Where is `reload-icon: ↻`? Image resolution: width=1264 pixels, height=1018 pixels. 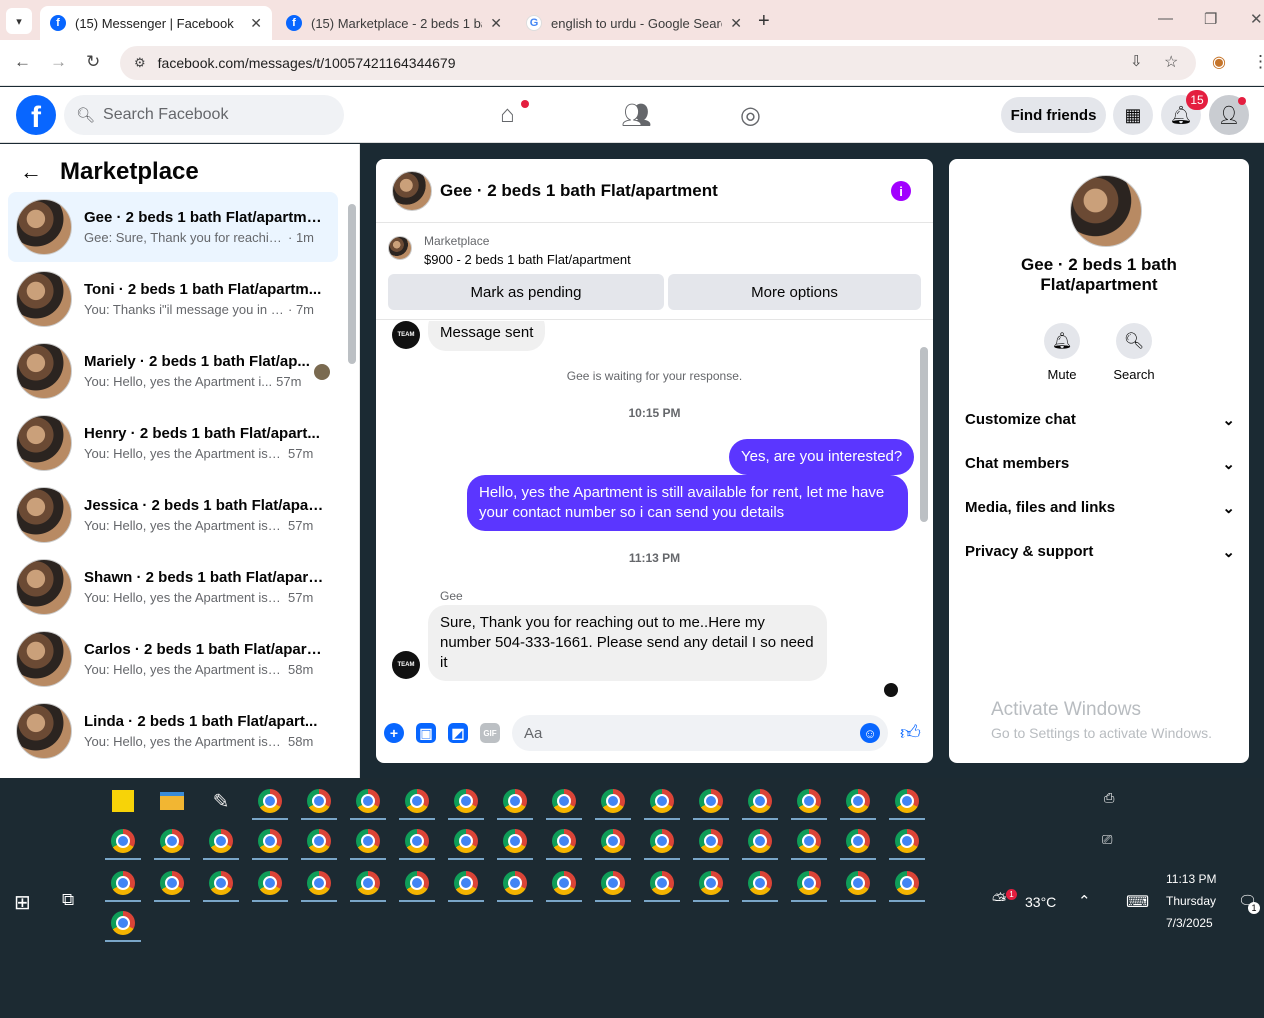
reload-icon: ↻ is located at coordinates (93, 62).